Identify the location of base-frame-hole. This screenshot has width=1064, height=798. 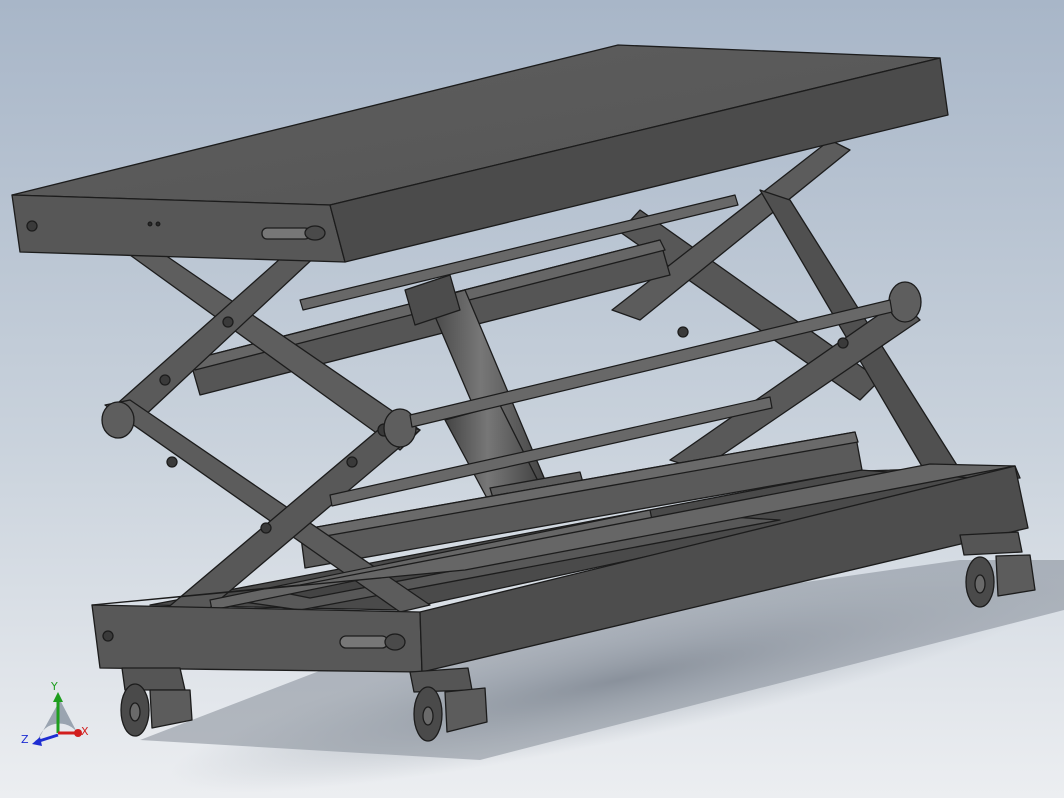
(108, 636).